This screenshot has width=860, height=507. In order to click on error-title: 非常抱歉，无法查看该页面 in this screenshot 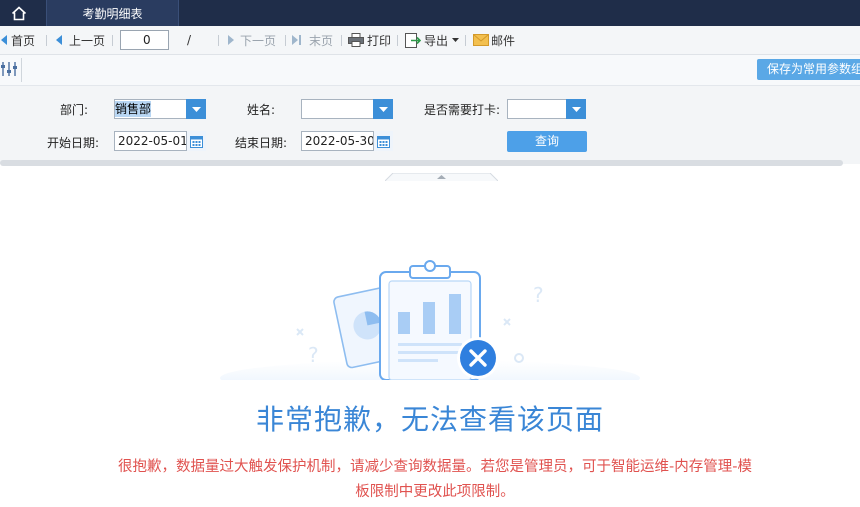, I will do `click(429, 419)`.